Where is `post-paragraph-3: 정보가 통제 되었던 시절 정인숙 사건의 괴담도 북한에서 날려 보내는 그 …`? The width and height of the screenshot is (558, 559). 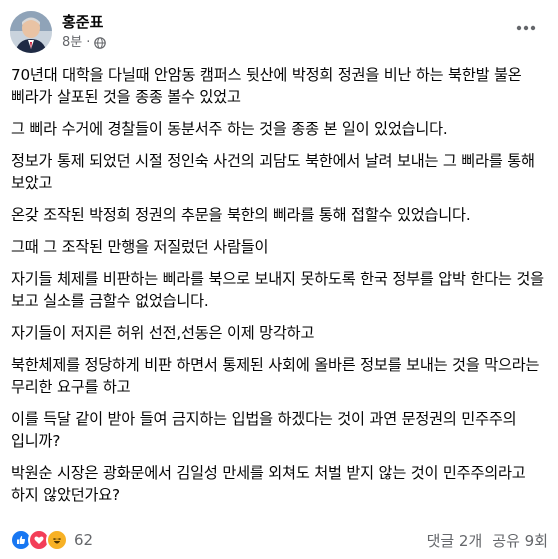
post-paragraph-3: 정보가 통제 되었던 시절 정인숙 사건의 괴담도 북한에서 날려 보내는 그 … is located at coordinates (273, 172).